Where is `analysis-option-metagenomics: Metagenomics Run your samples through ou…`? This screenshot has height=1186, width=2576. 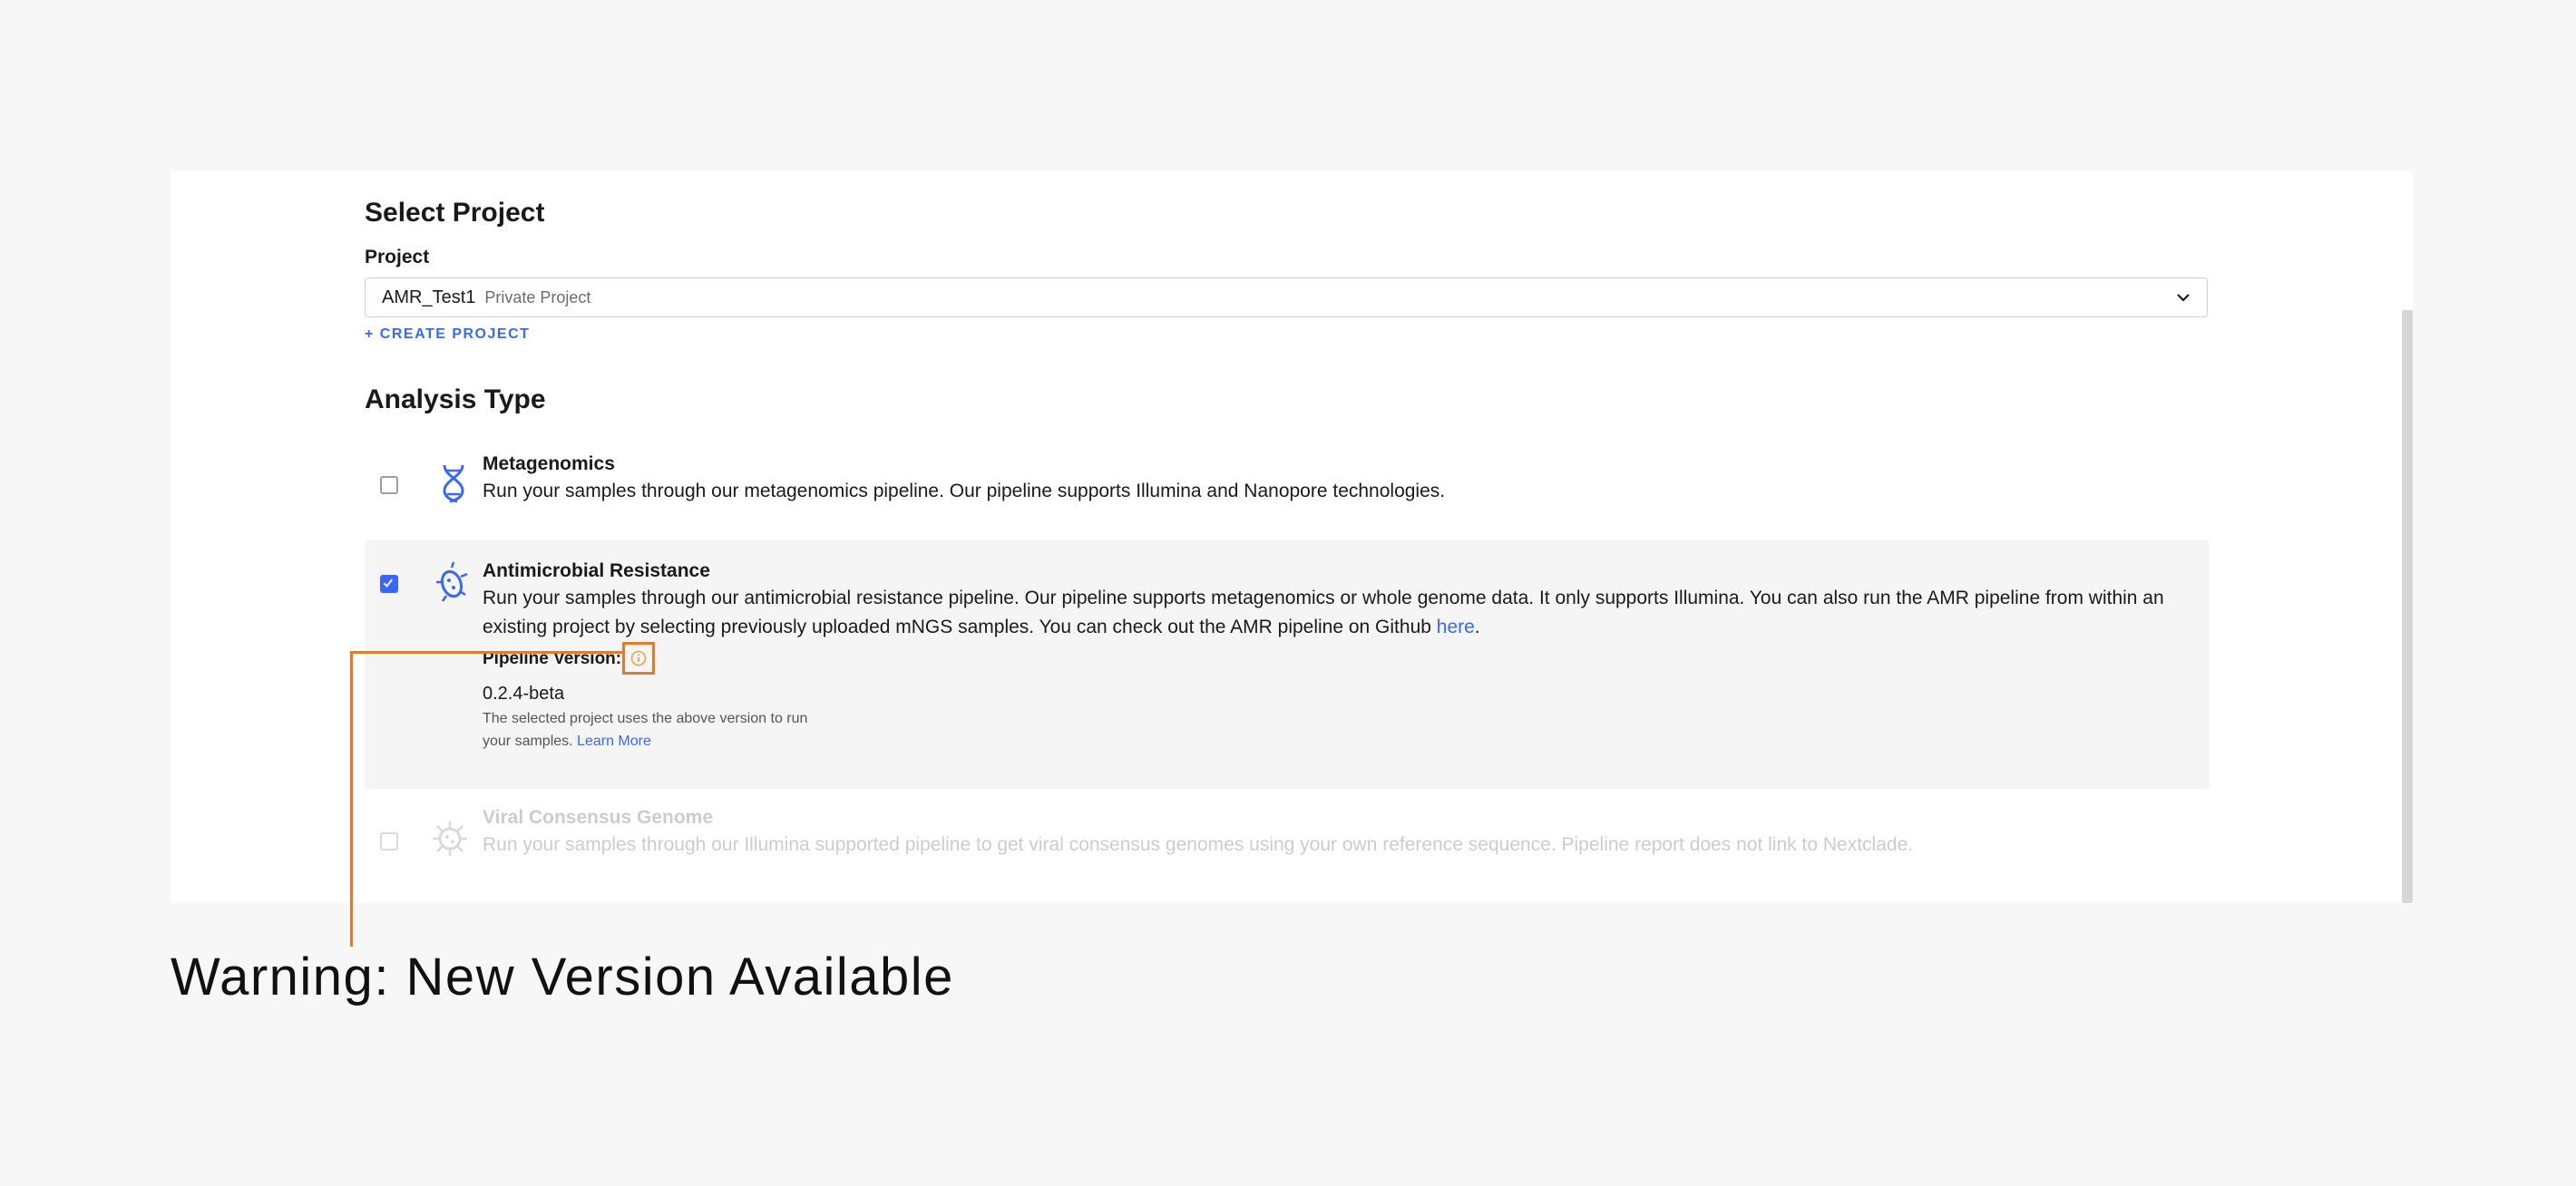 analysis-option-metagenomics: Metagenomics Run your samples through ou… is located at coordinates (1287, 488).